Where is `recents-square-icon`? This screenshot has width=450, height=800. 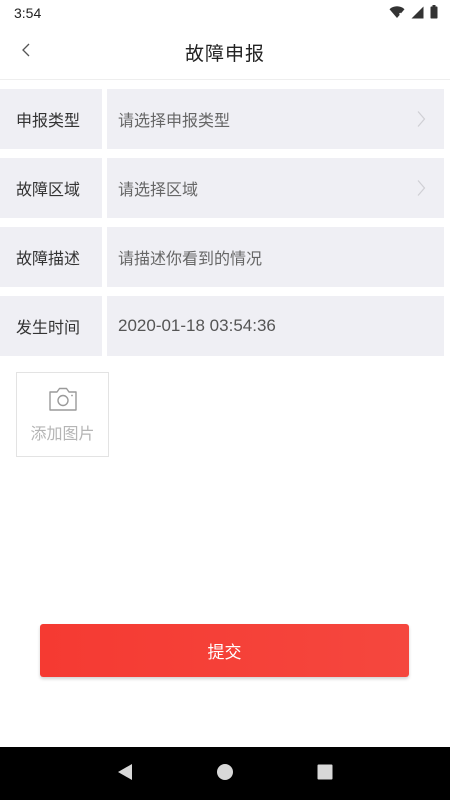 recents-square-icon is located at coordinates (325, 774).